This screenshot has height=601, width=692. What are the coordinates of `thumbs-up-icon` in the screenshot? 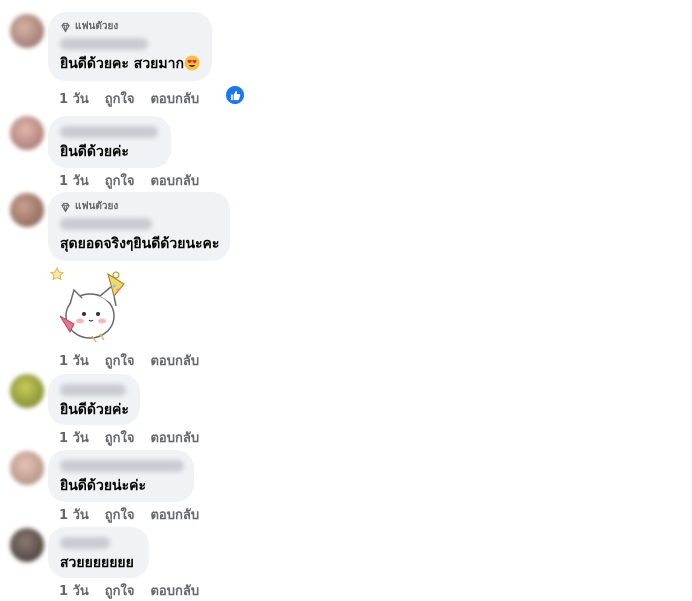 It's located at (235, 95).